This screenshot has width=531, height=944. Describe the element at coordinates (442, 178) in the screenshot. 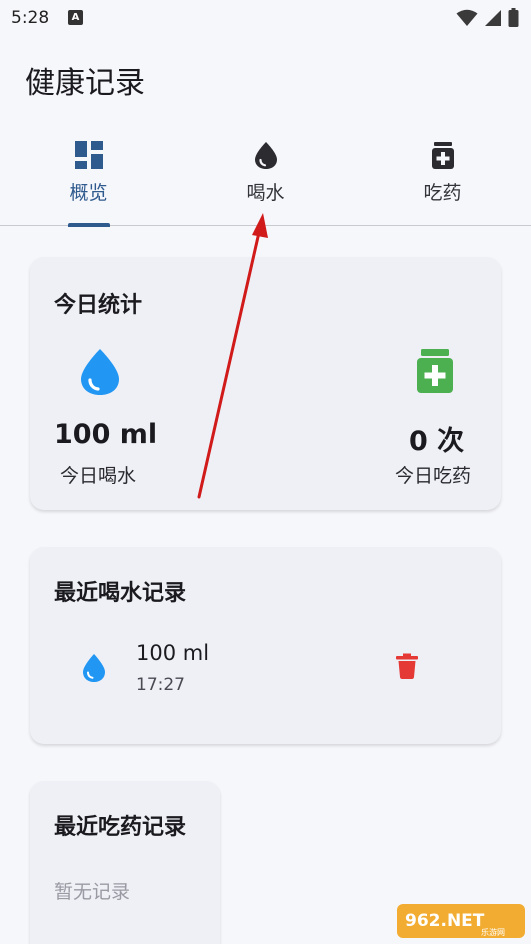

I see `tab-medicine: 吃药` at that location.